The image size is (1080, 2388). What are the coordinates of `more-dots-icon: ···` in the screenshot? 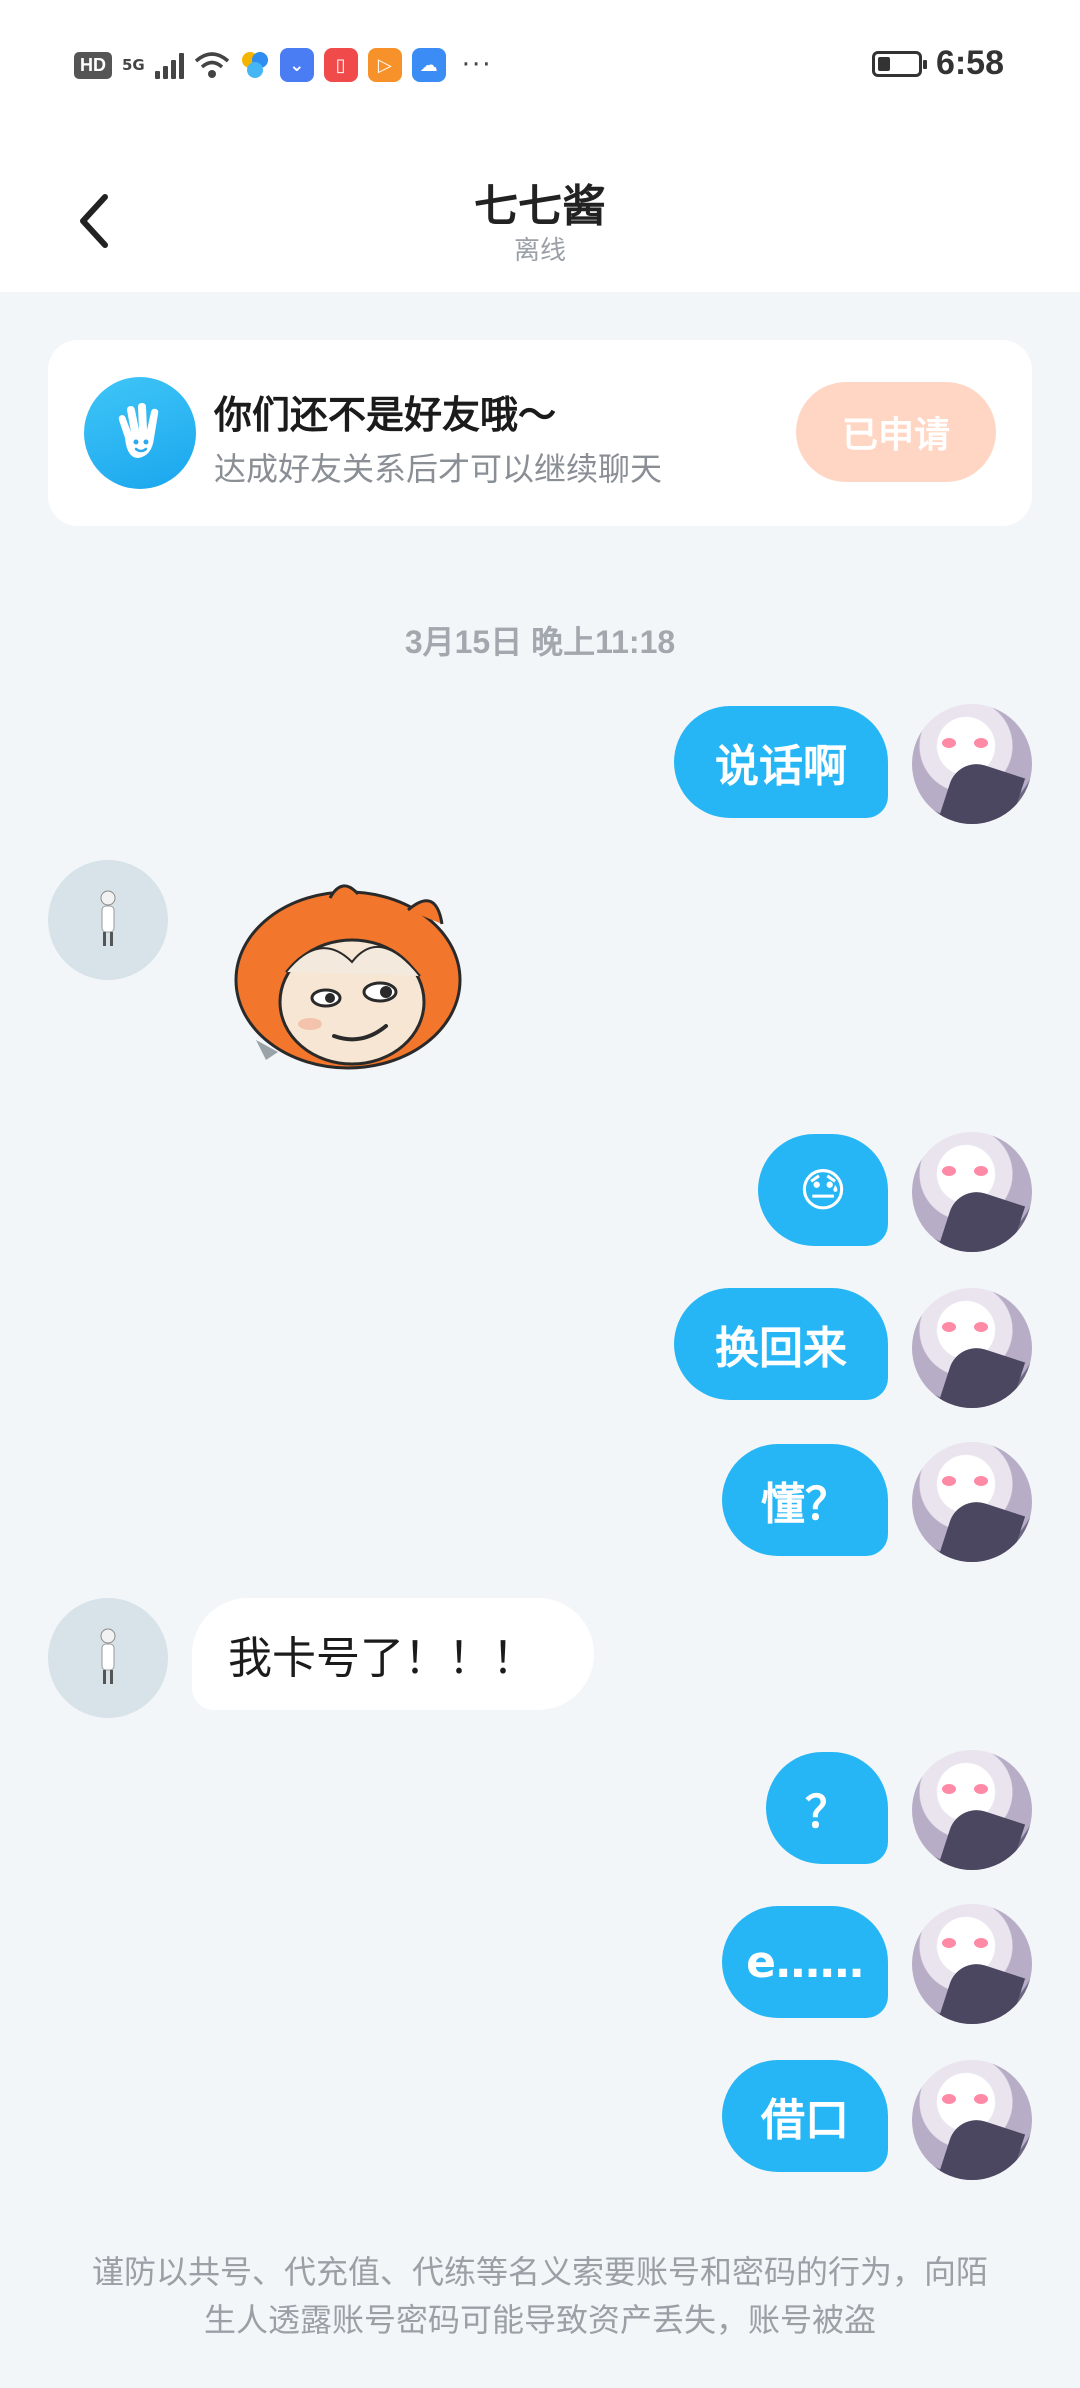 It's located at (477, 65).